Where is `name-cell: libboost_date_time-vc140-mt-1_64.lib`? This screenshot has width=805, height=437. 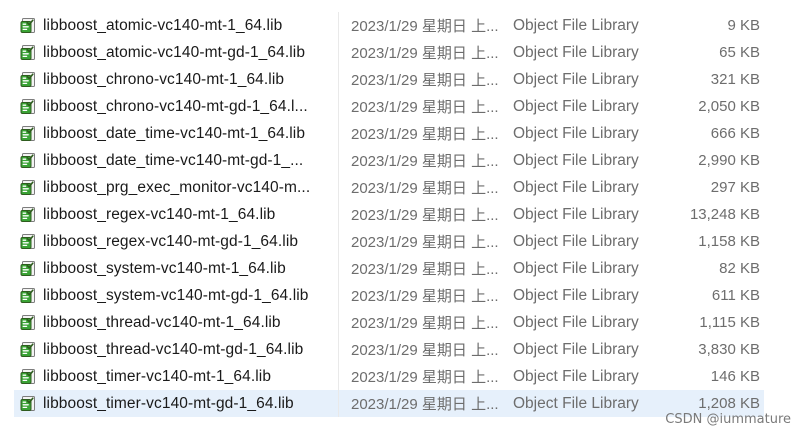
name-cell: libboost_date_time-vc140-mt-1_64.lib is located at coordinates (174, 134).